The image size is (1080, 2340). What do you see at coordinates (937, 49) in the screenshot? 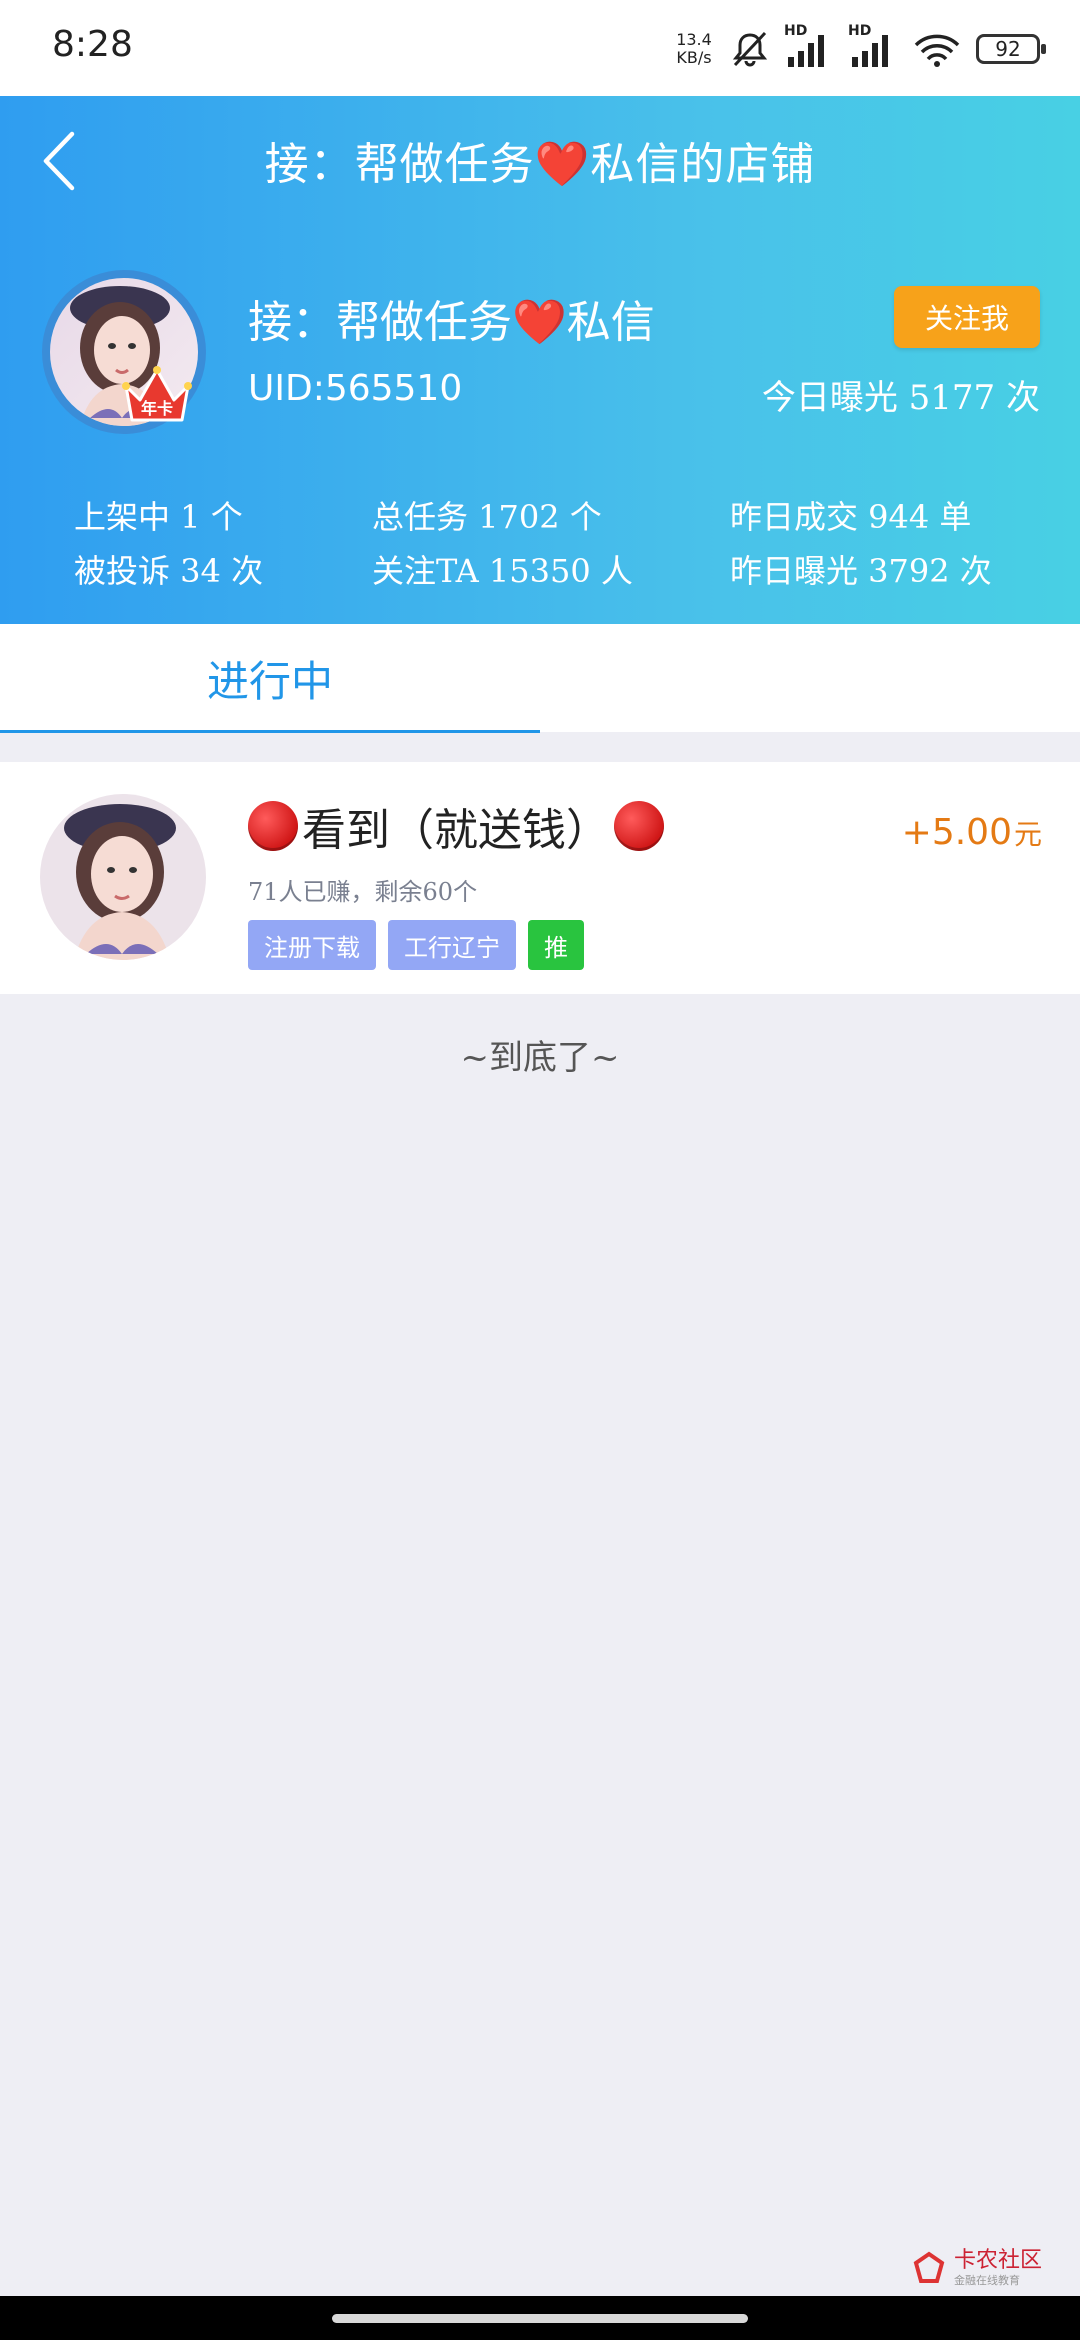
I see `wifi-icon` at bounding box center [937, 49].